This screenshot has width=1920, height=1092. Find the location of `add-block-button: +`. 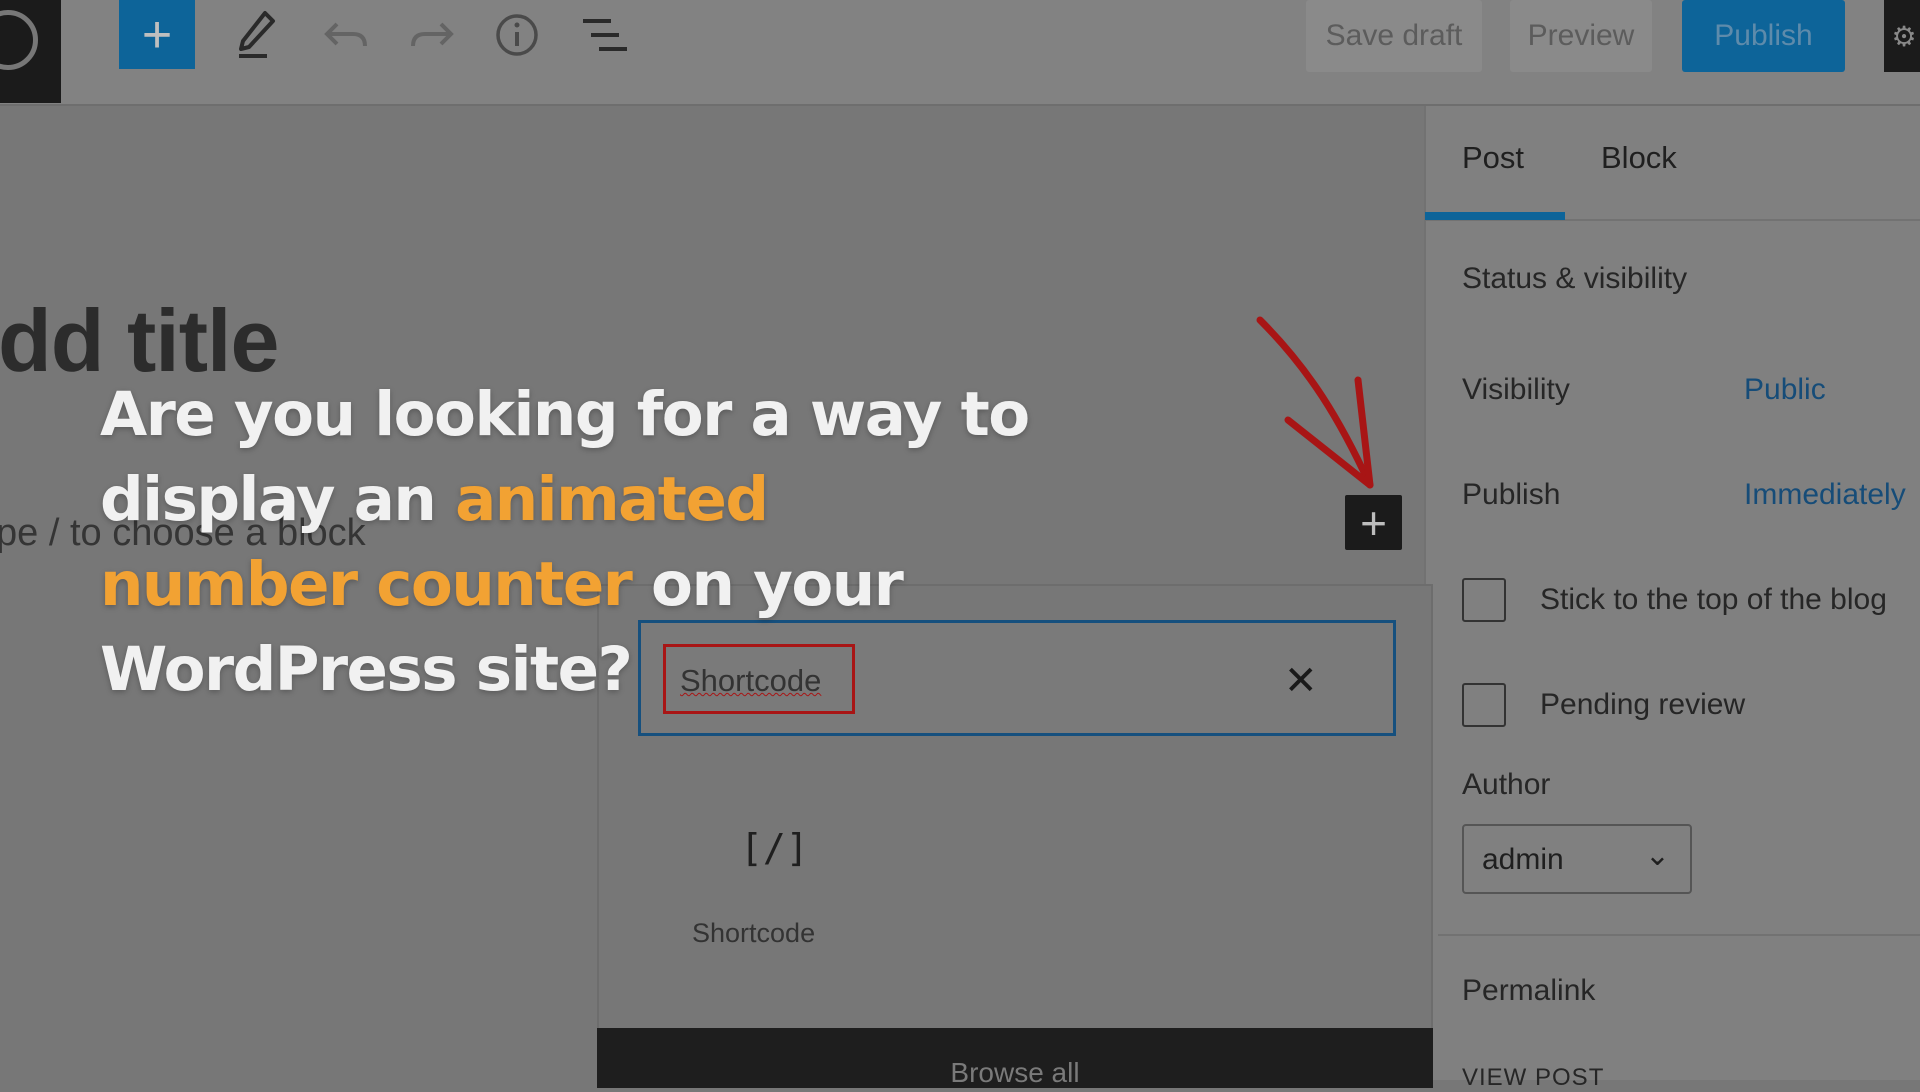

add-block-button: + is located at coordinates (157, 34).